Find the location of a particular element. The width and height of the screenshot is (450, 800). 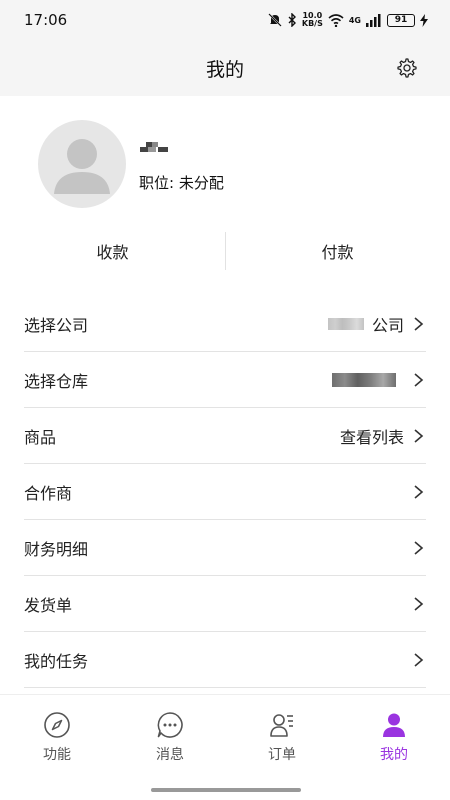

default-user-icon is located at coordinates (82, 166).